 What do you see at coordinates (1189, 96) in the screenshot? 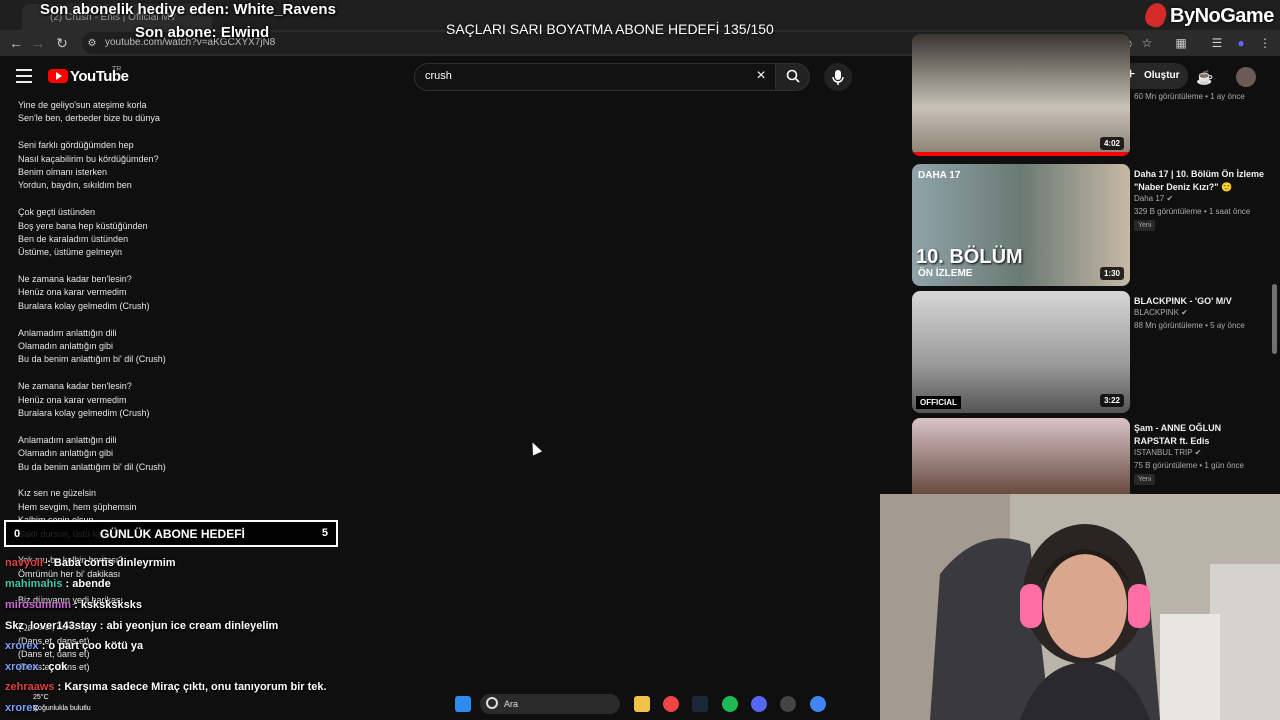
I see `video-meta: 60 Mn görüntüleme • 1 ay önce` at bounding box center [1189, 96].